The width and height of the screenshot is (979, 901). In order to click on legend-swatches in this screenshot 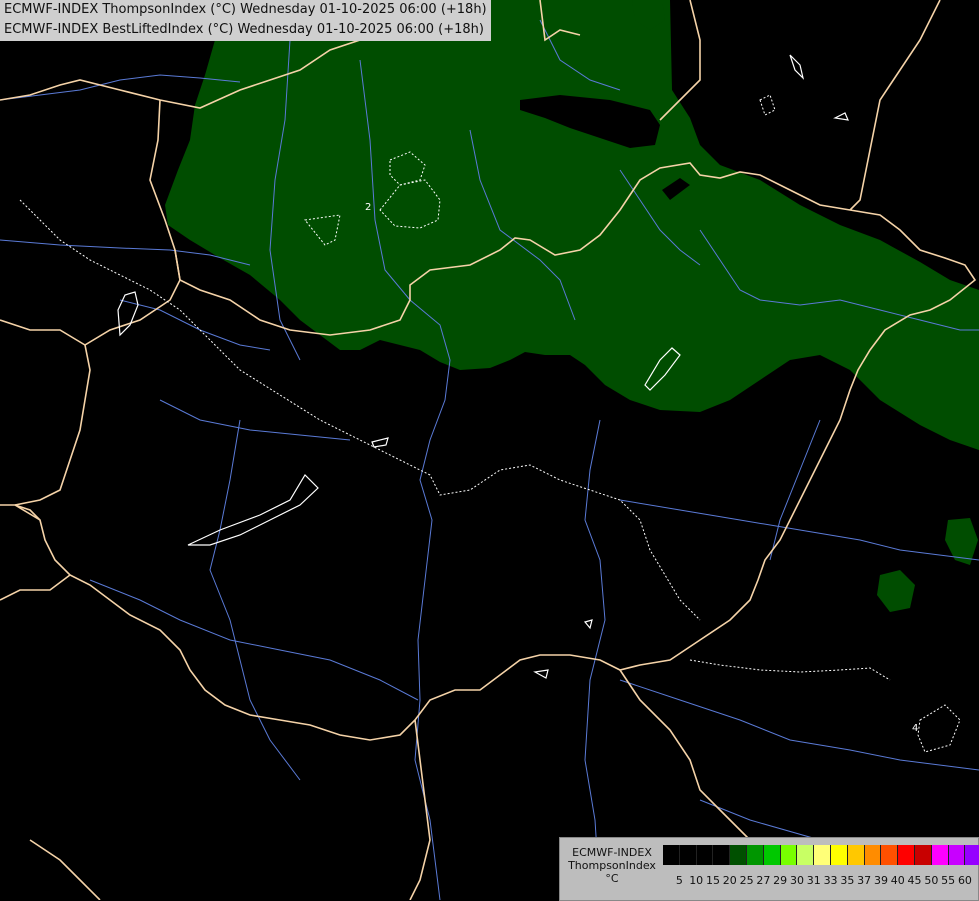, I will do `click(821, 855)`.